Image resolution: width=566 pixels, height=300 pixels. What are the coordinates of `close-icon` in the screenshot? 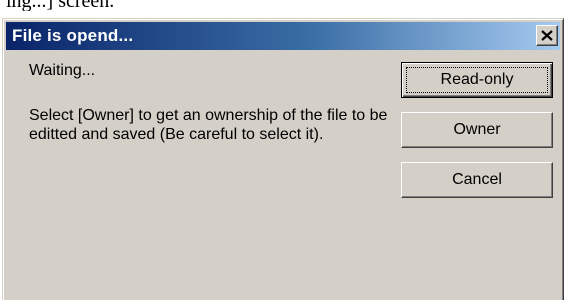 It's located at (547, 35).